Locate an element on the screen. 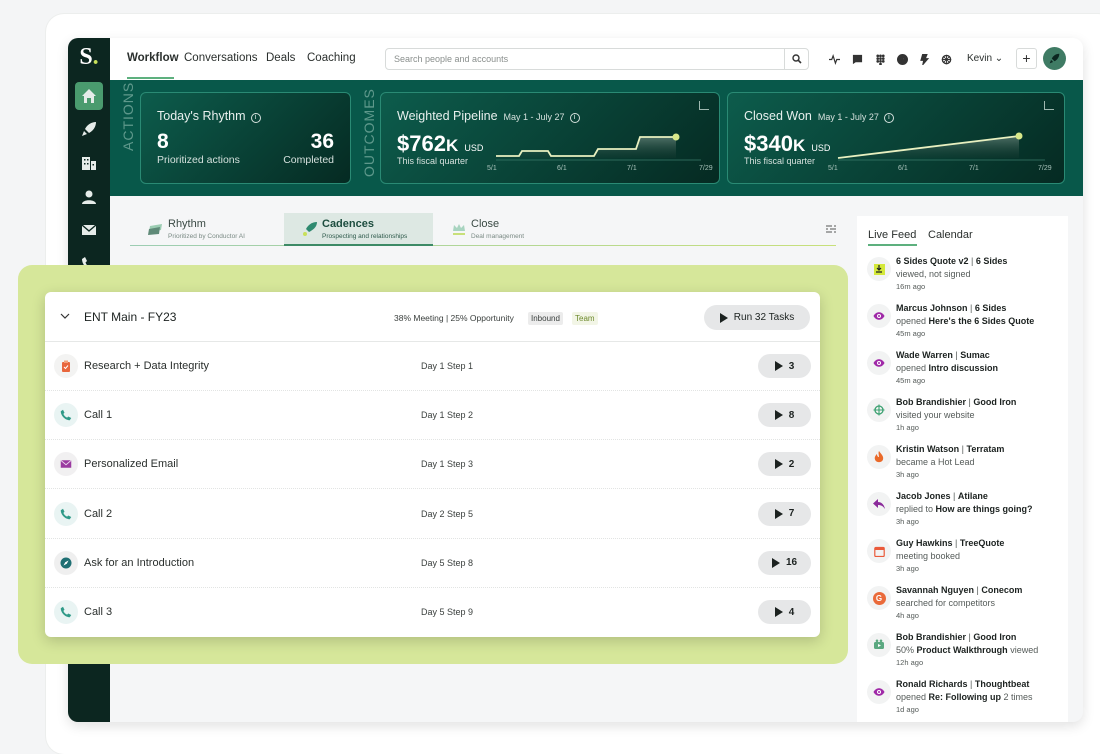  activity-icon is located at coordinates (834, 59).